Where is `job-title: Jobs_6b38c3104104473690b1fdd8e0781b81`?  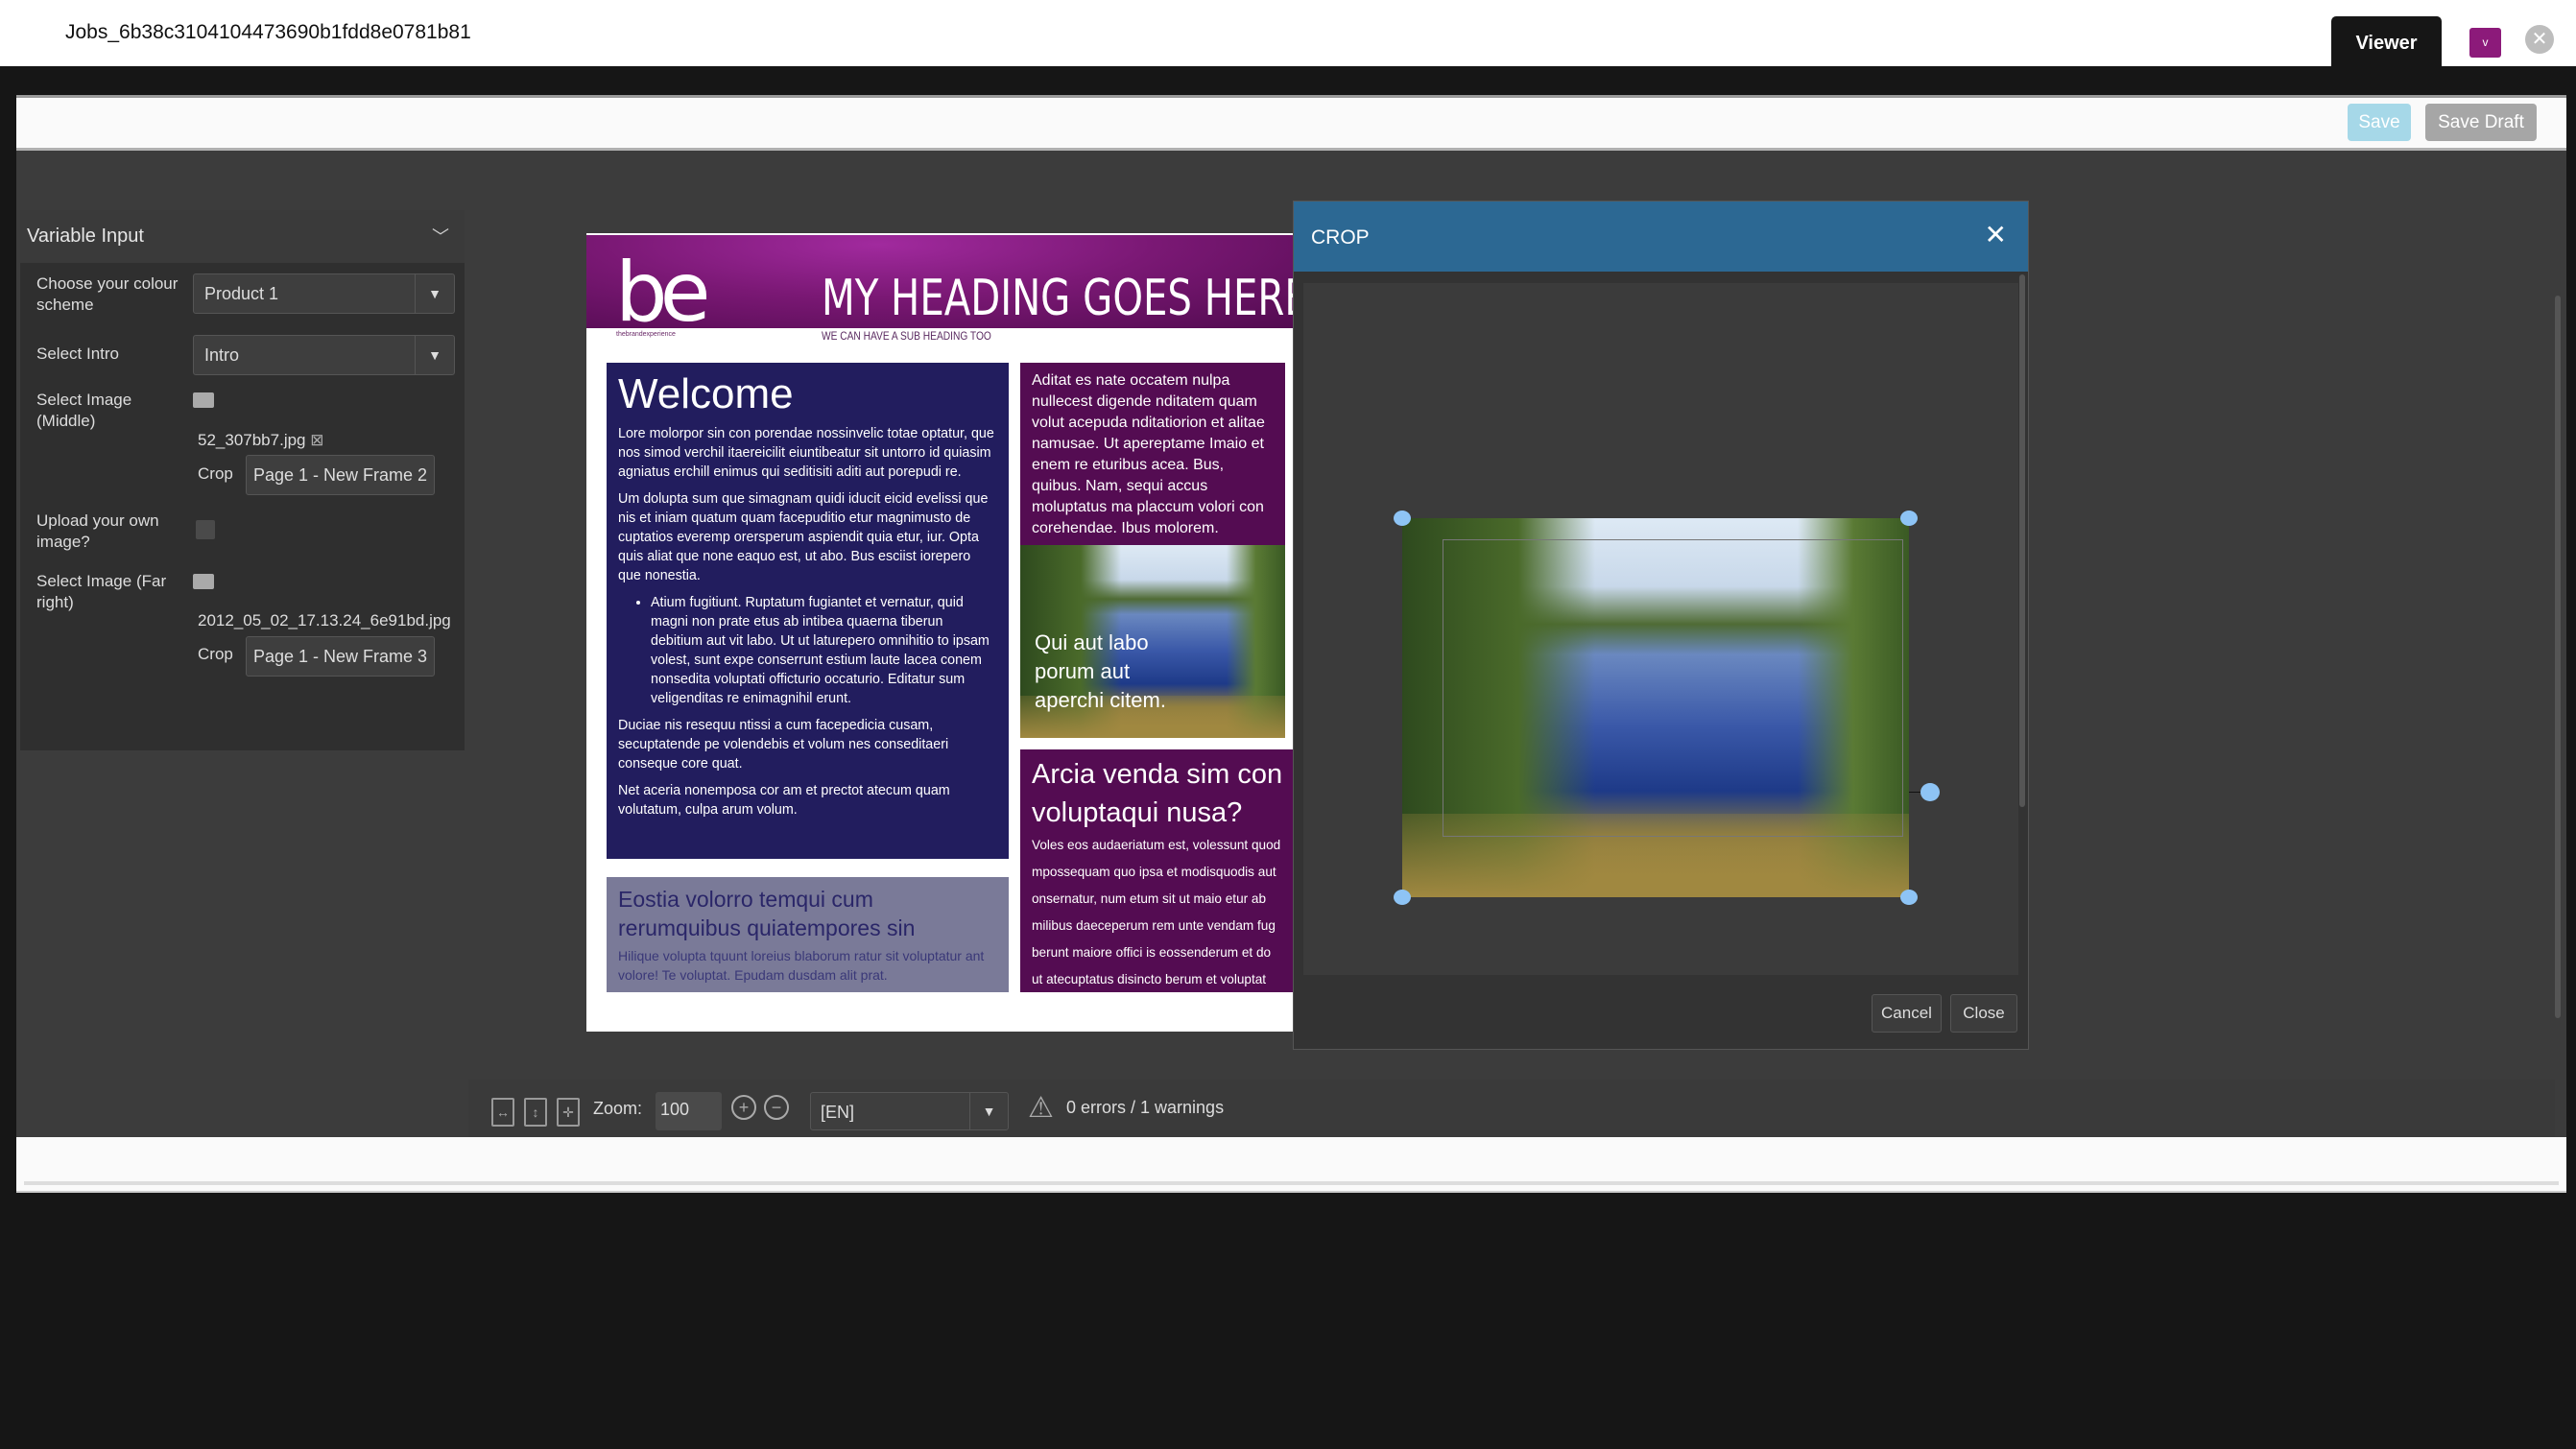 job-title: Jobs_6b38c3104104473690b1fdd8e0781b81 is located at coordinates (268, 32).